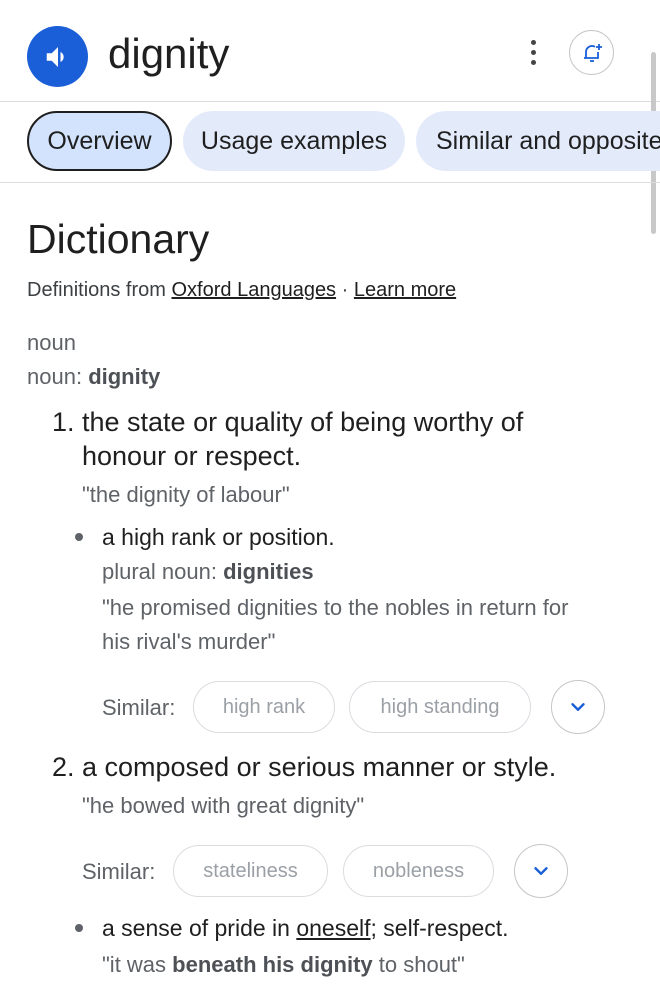 This screenshot has width=660, height=1000. What do you see at coordinates (418, 871) in the screenshot?
I see `similar-chip: nobleness` at bounding box center [418, 871].